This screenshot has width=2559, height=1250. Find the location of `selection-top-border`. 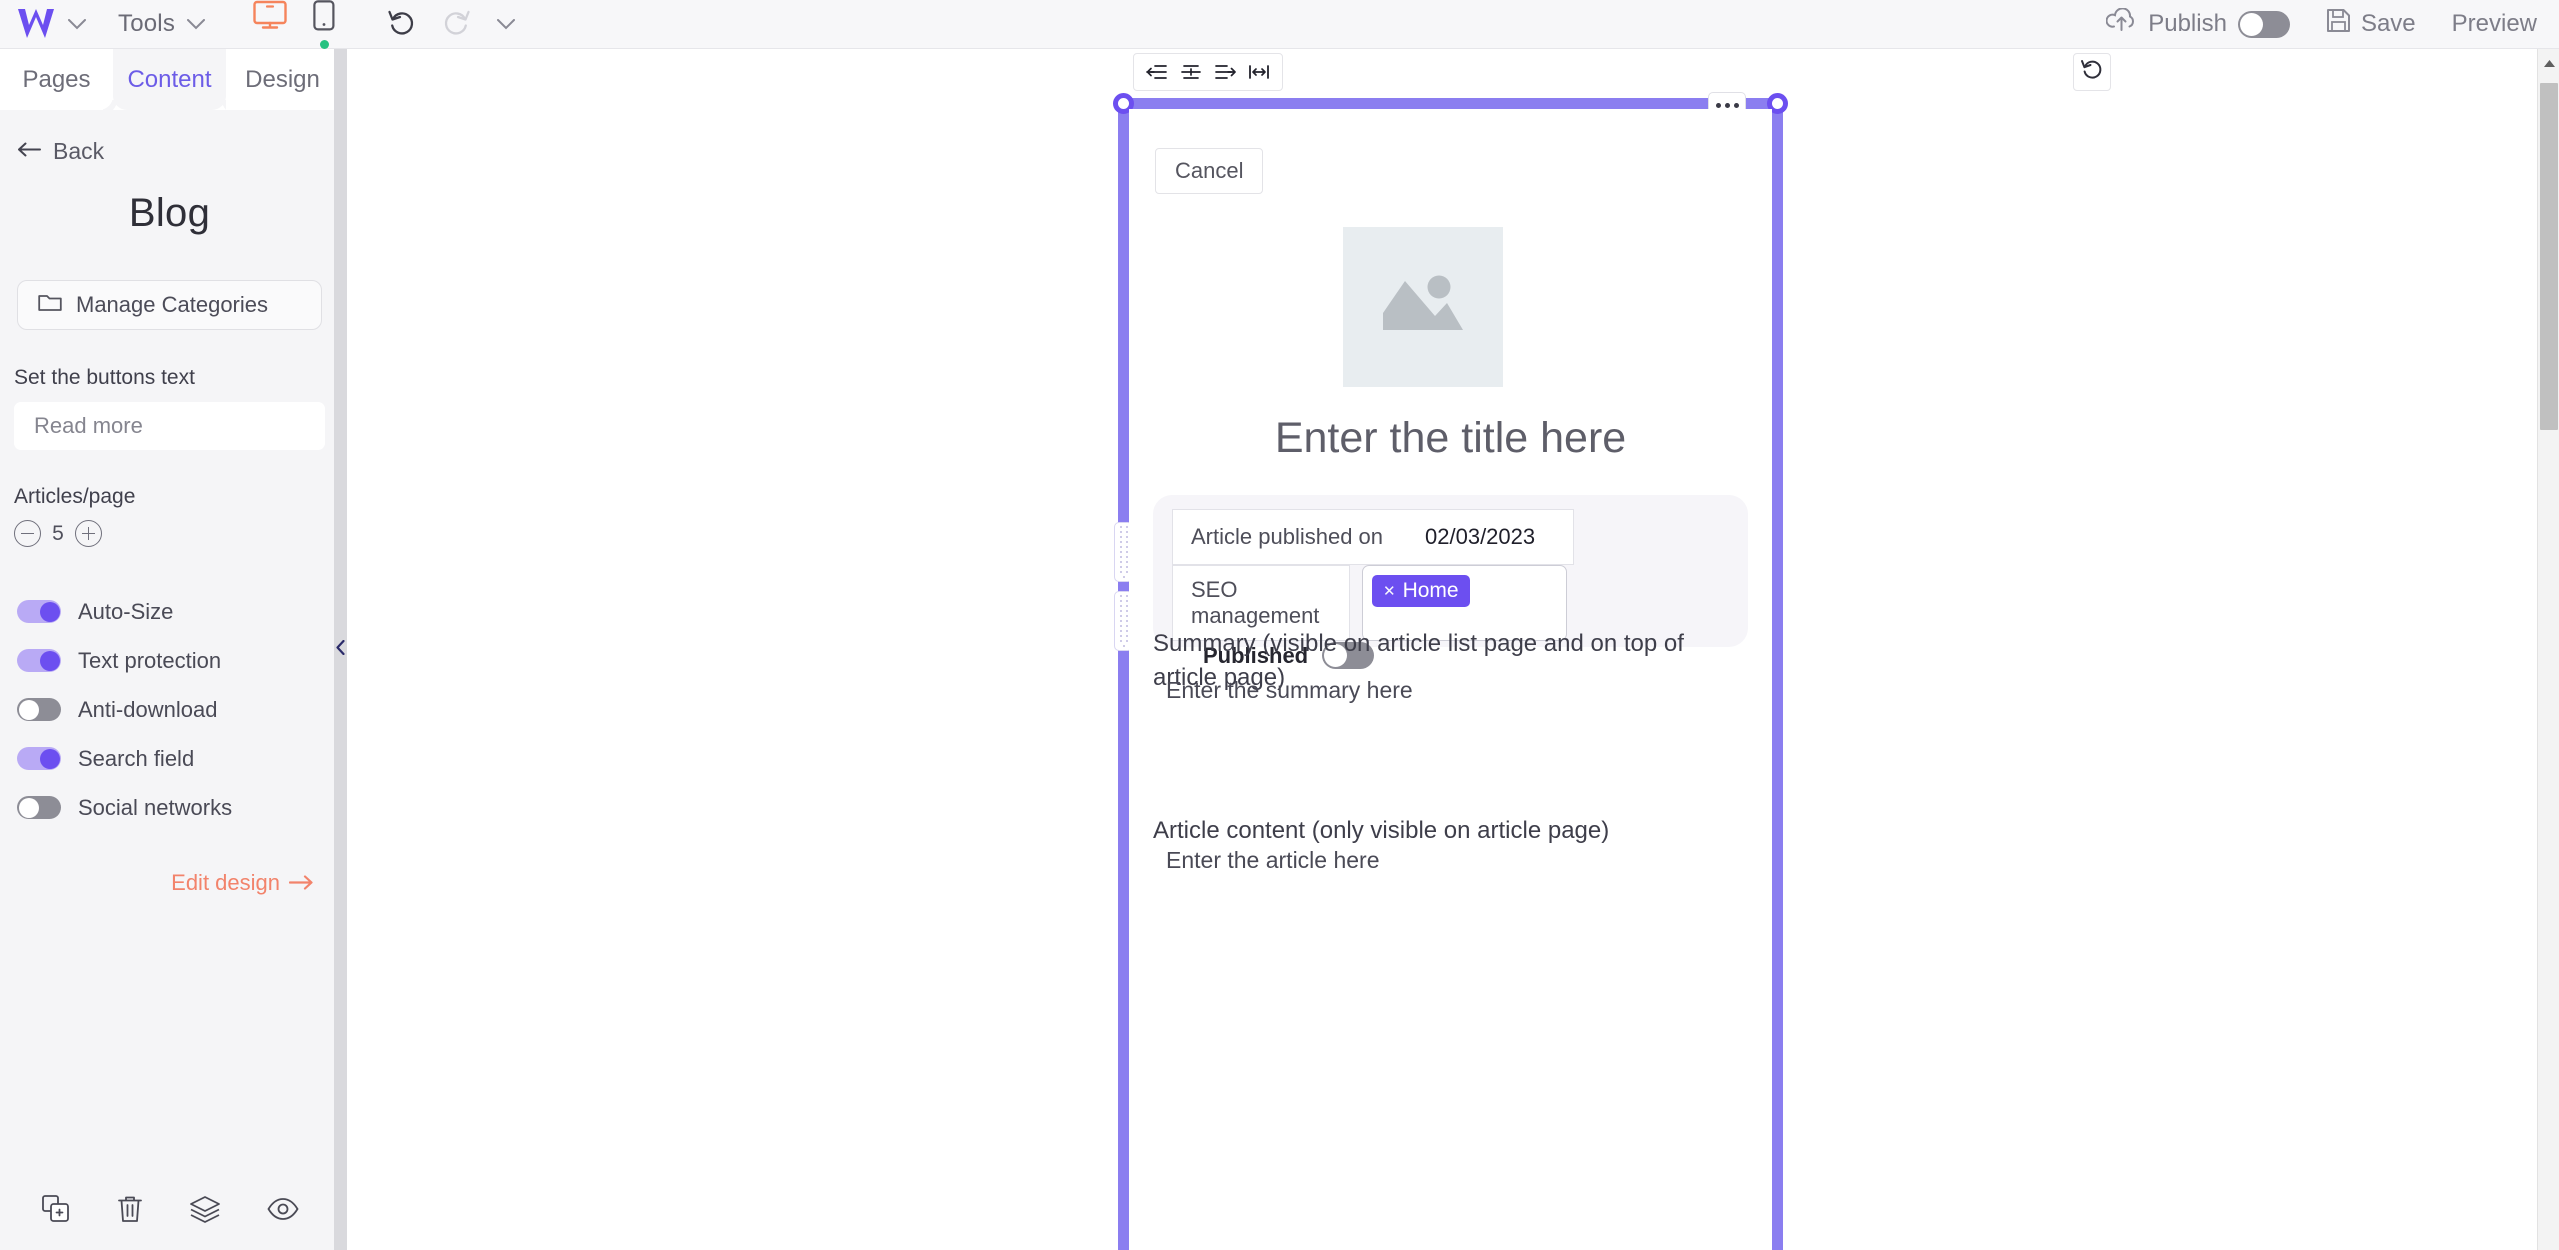

selection-top-border is located at coordinates (1450, 103).